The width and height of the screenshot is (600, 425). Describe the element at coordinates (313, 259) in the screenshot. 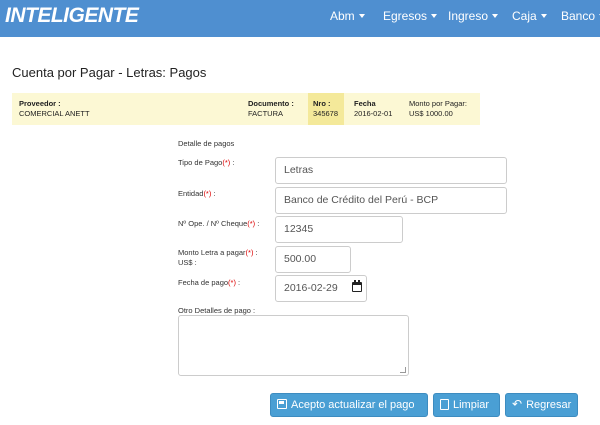

I see `monto-field: 500.00` at that location.